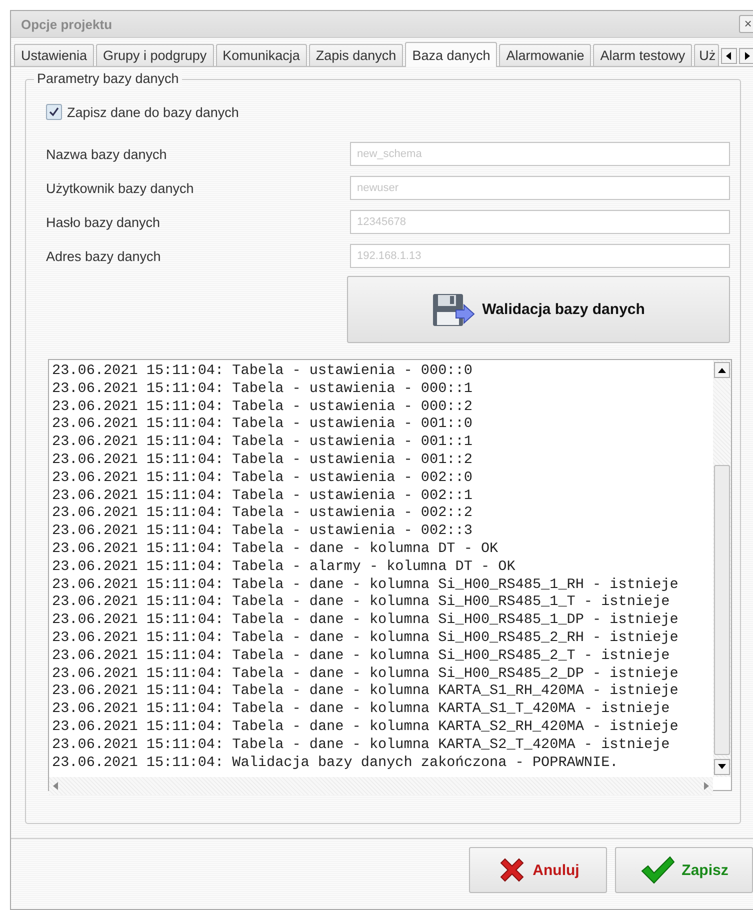 The height and width of the screenshot is (910, 753). What do you see at coordinates (365, 585) in the screenshot?
I see `log-line: 23.06.2021 15:11:04: Tabela - dane - kolumna Si_H00_RS485_1_RH - istnieje` at bounding box center [365, 585].